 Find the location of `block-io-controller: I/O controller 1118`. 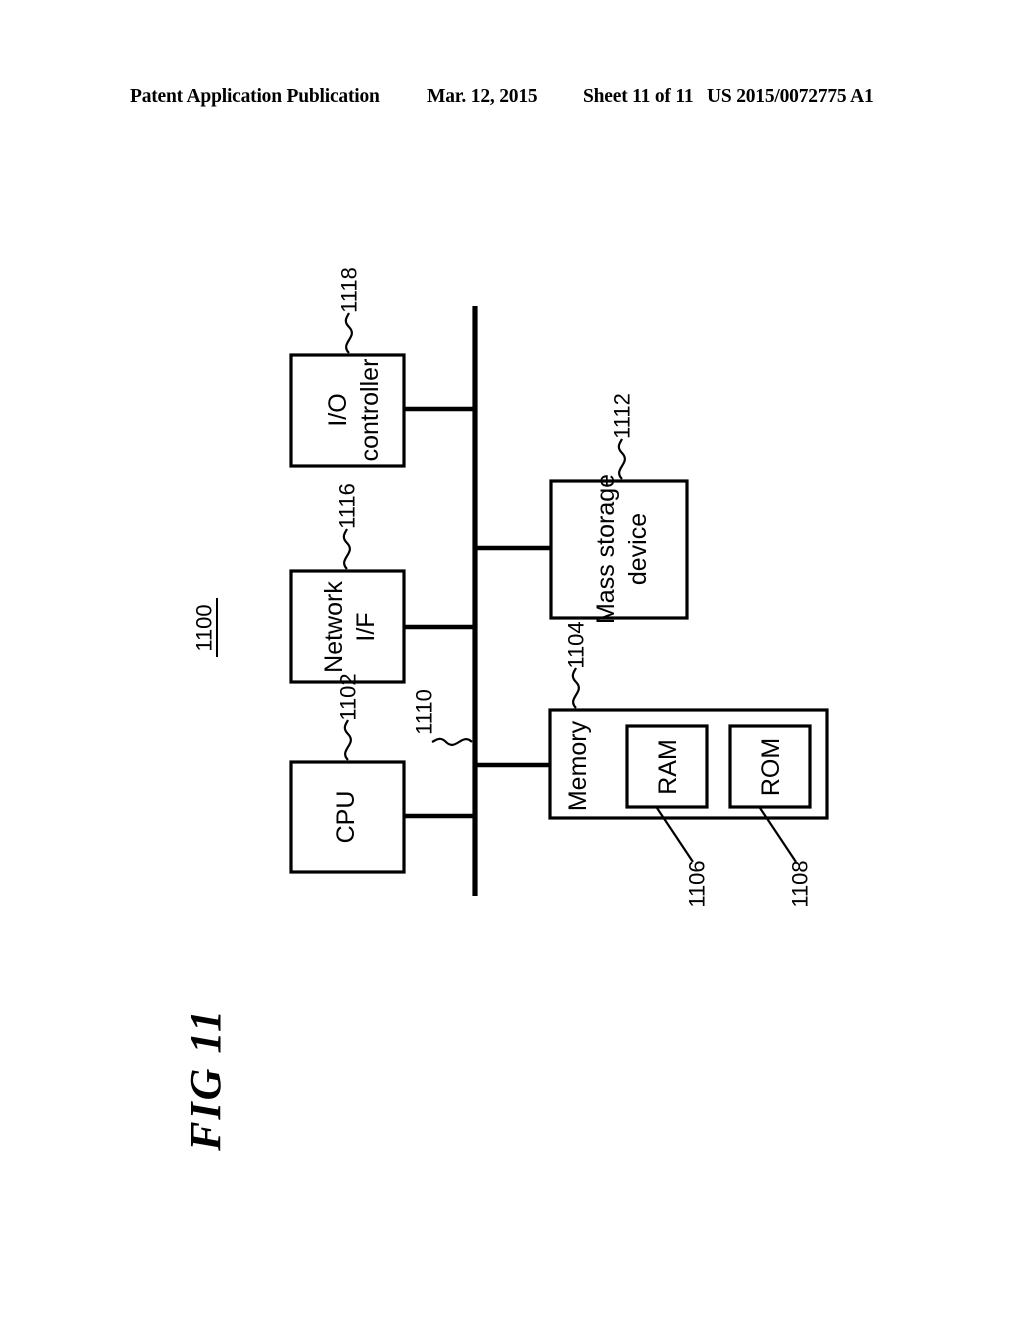

block-io-controller: I/O controller 1118 is located at coordinates (383, 367).